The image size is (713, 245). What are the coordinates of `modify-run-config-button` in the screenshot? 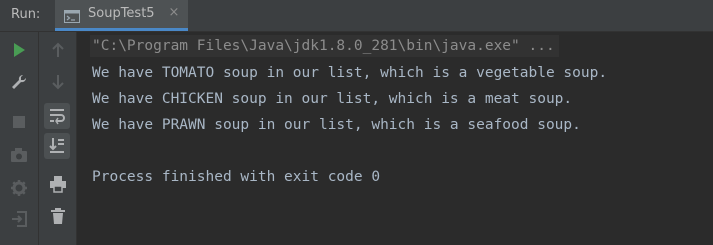 It's located at (19, 82).